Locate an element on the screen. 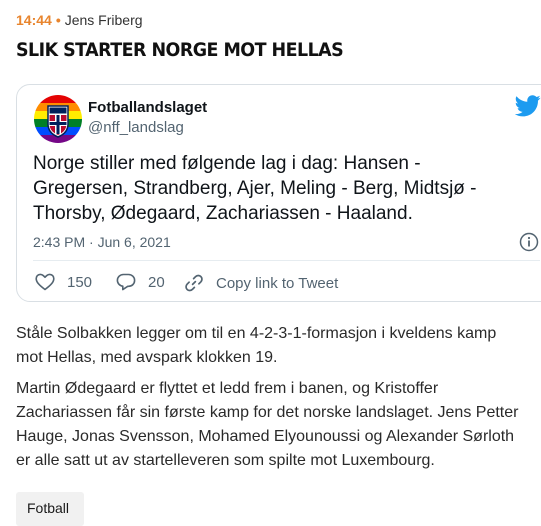 This screenshot has height=526, width=541. tweet-divider is located at coordinates (286, 260).